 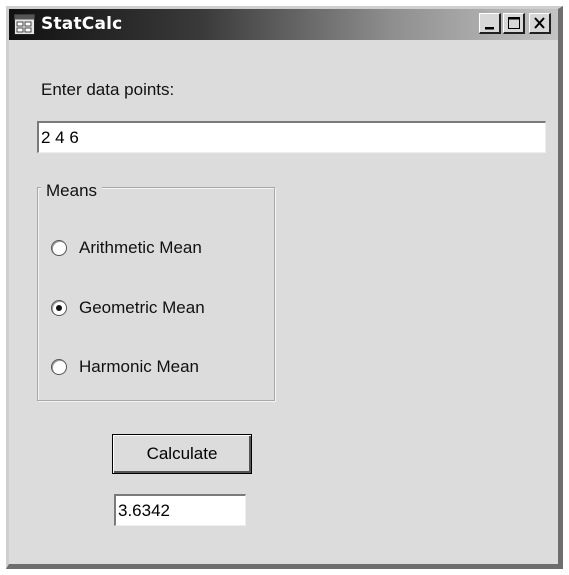 I want to click on app-icon, so click(x=24, y=24).